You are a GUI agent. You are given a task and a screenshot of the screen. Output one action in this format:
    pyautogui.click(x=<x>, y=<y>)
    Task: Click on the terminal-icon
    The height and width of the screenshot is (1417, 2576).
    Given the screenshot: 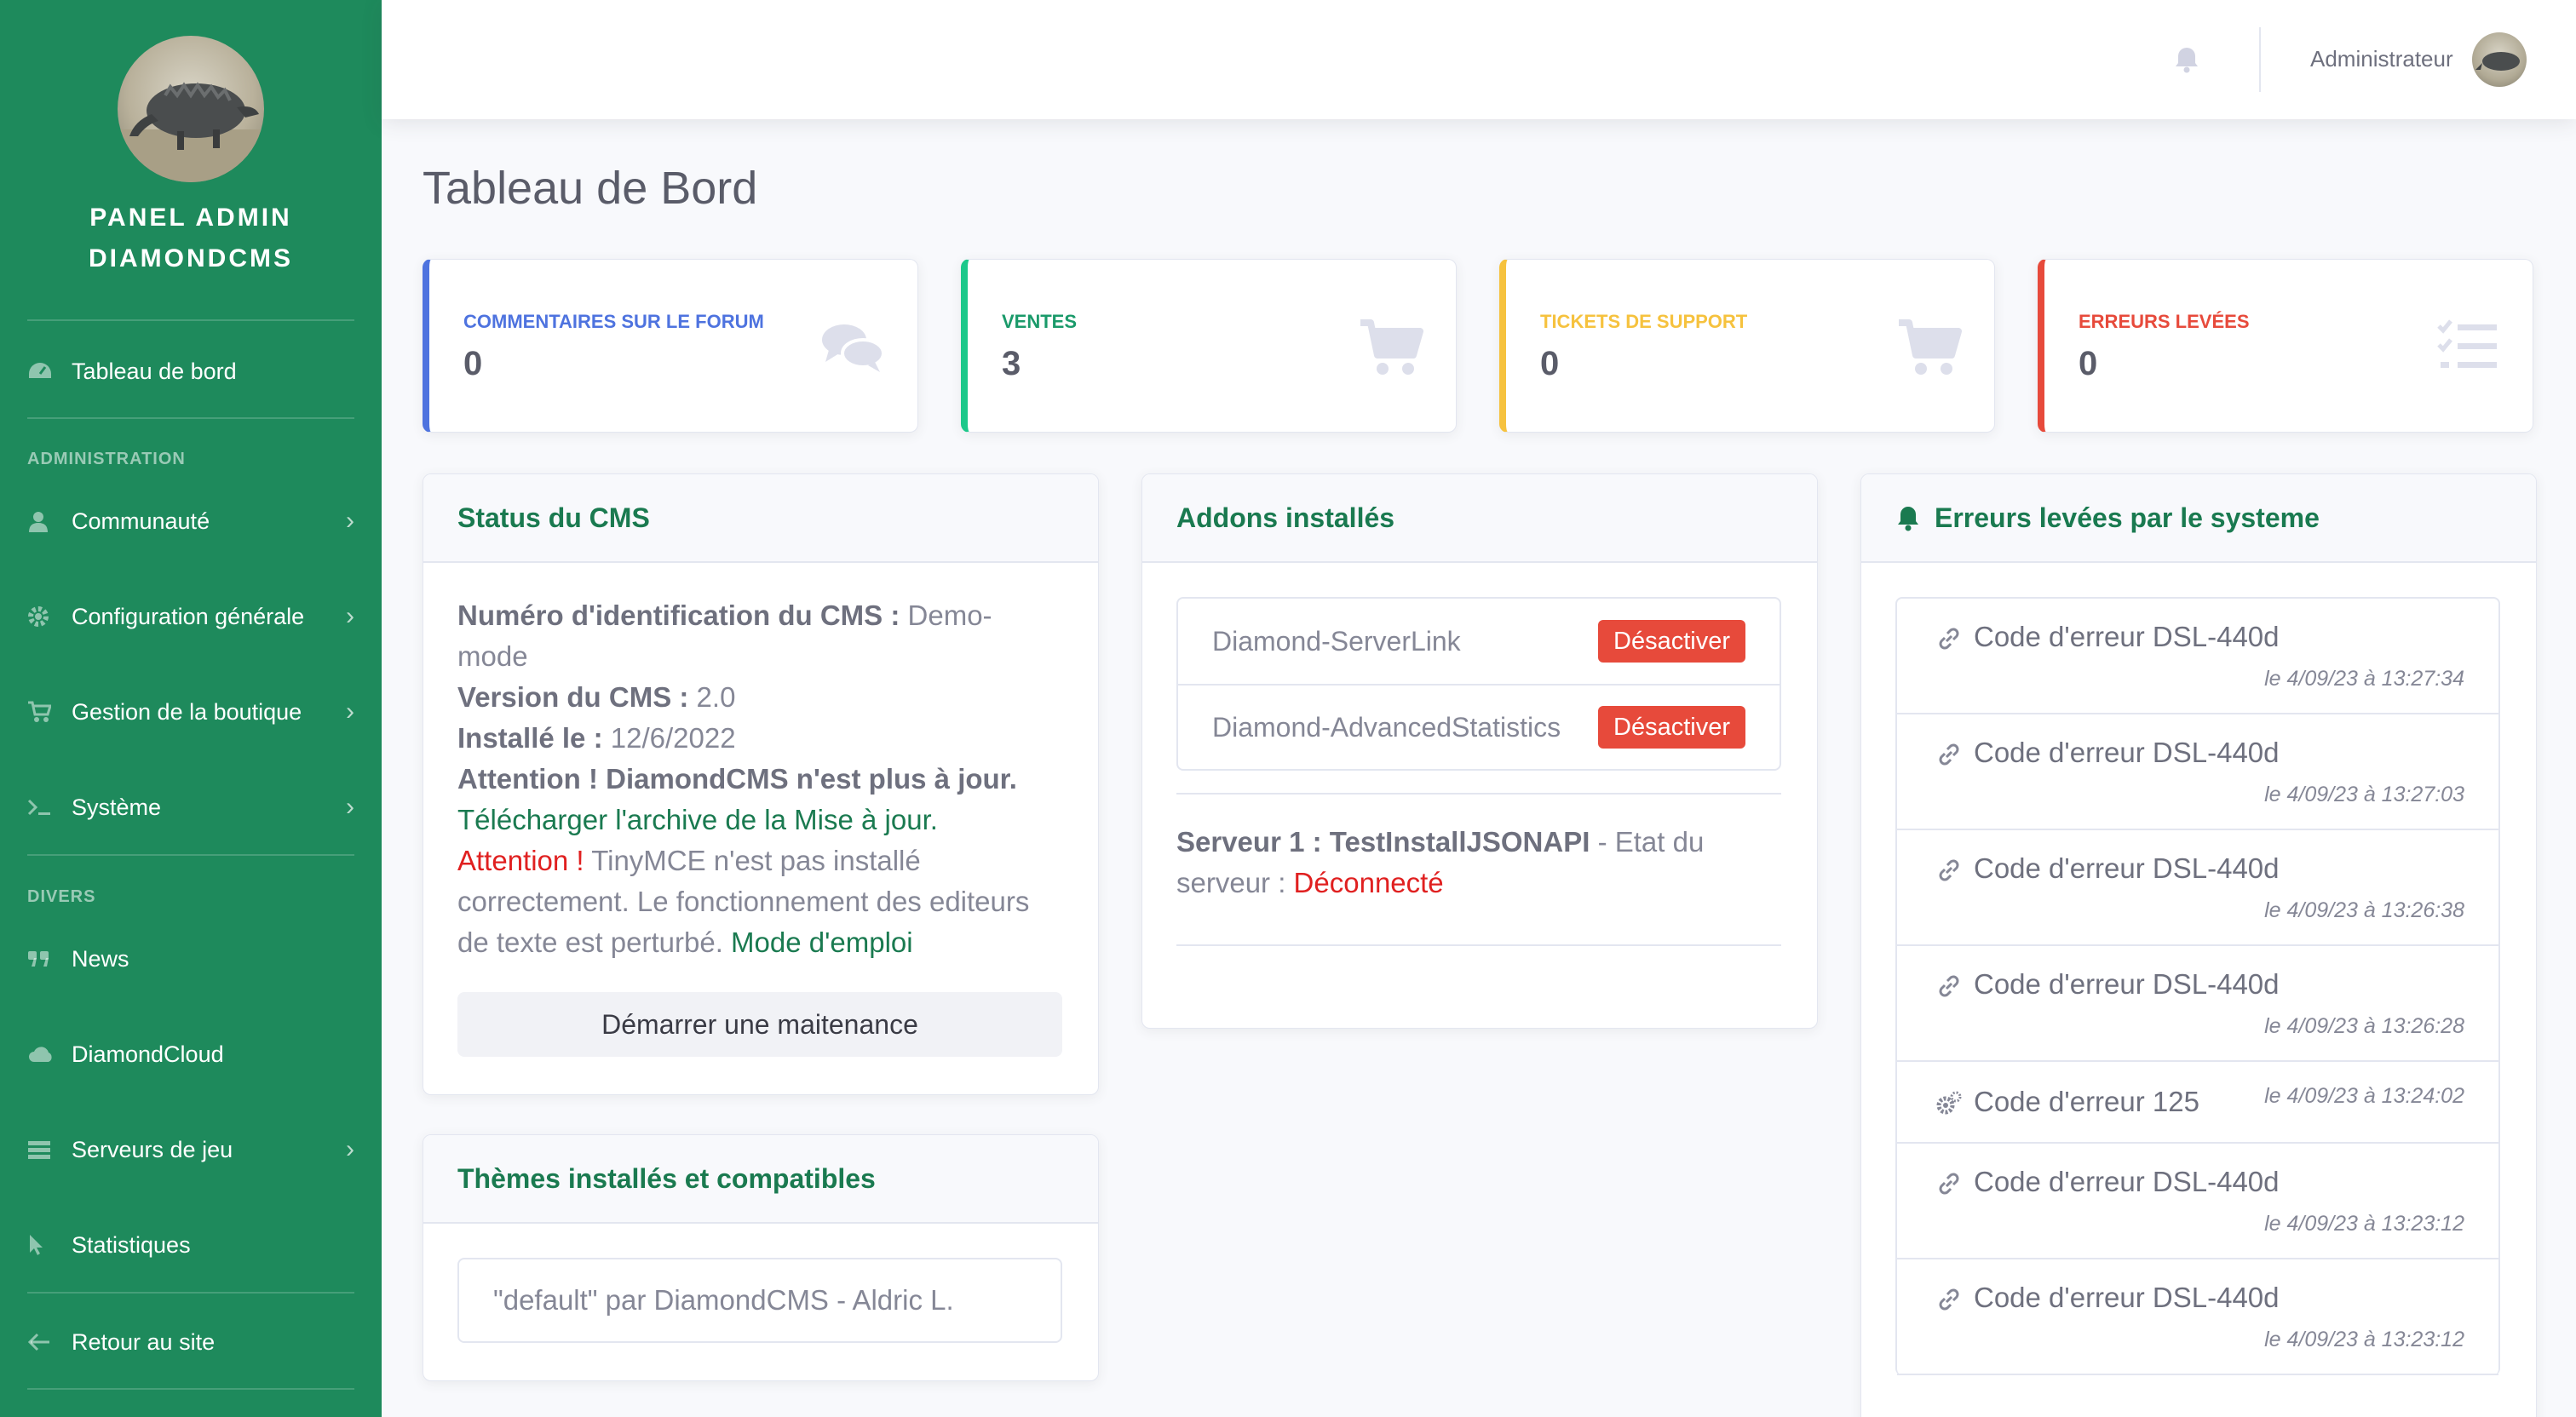 What is the action you would take?
    pyautogui.click(x=50, y=807)
    